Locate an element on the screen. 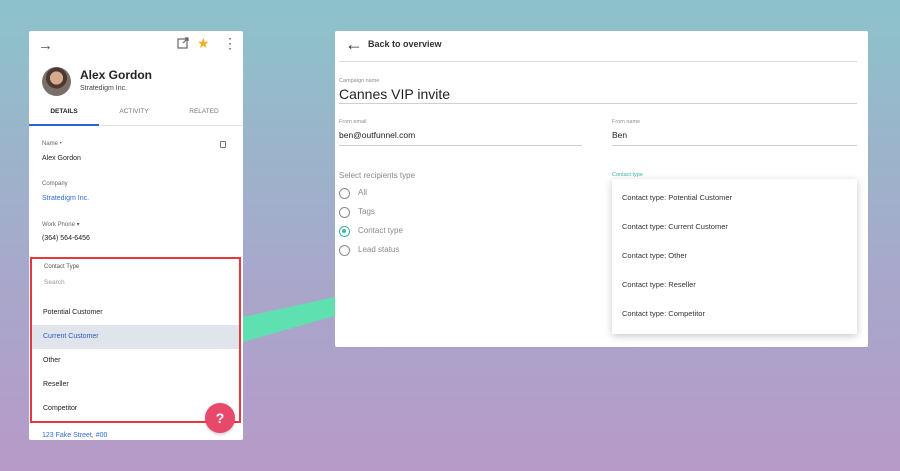 The width and height of the screenshot is (900, 471). back-to-overview-label: Back to overview is located at coordinates (405, 44).